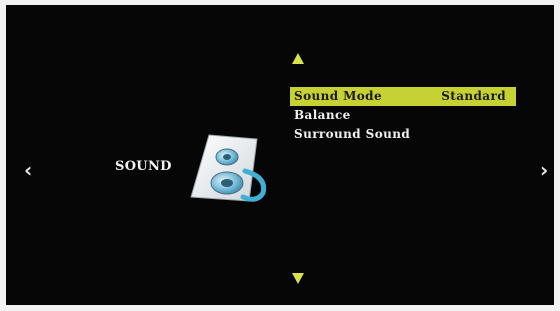  I want to click on previous-section-arrow: ‹, so click(28, 170).